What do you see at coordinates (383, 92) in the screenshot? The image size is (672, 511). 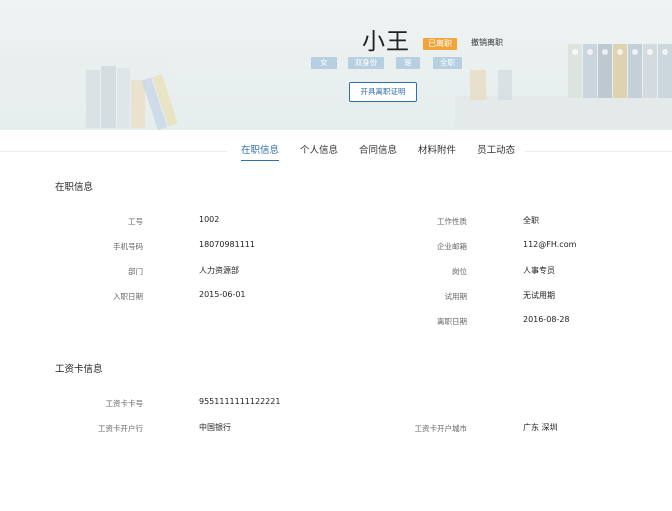 I see `issue-resignation-certificate-button: 开具离职证明` at bounding box center [383, 92].